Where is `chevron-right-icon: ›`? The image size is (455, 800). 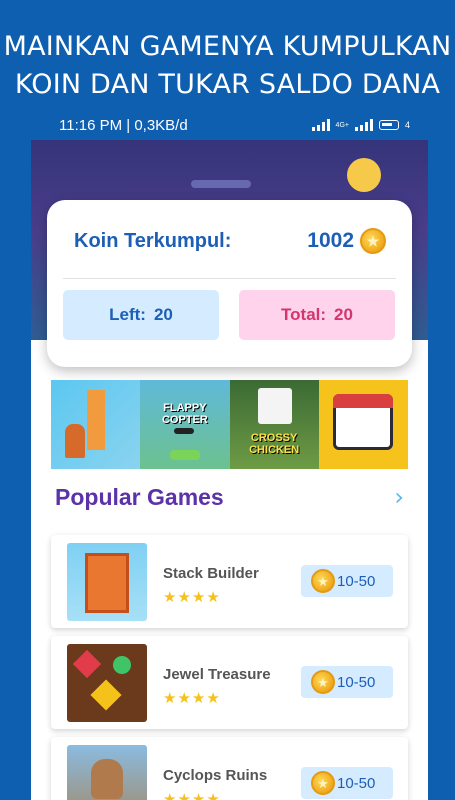 chevron-right-icon: › is located at coordinates (399, 497).